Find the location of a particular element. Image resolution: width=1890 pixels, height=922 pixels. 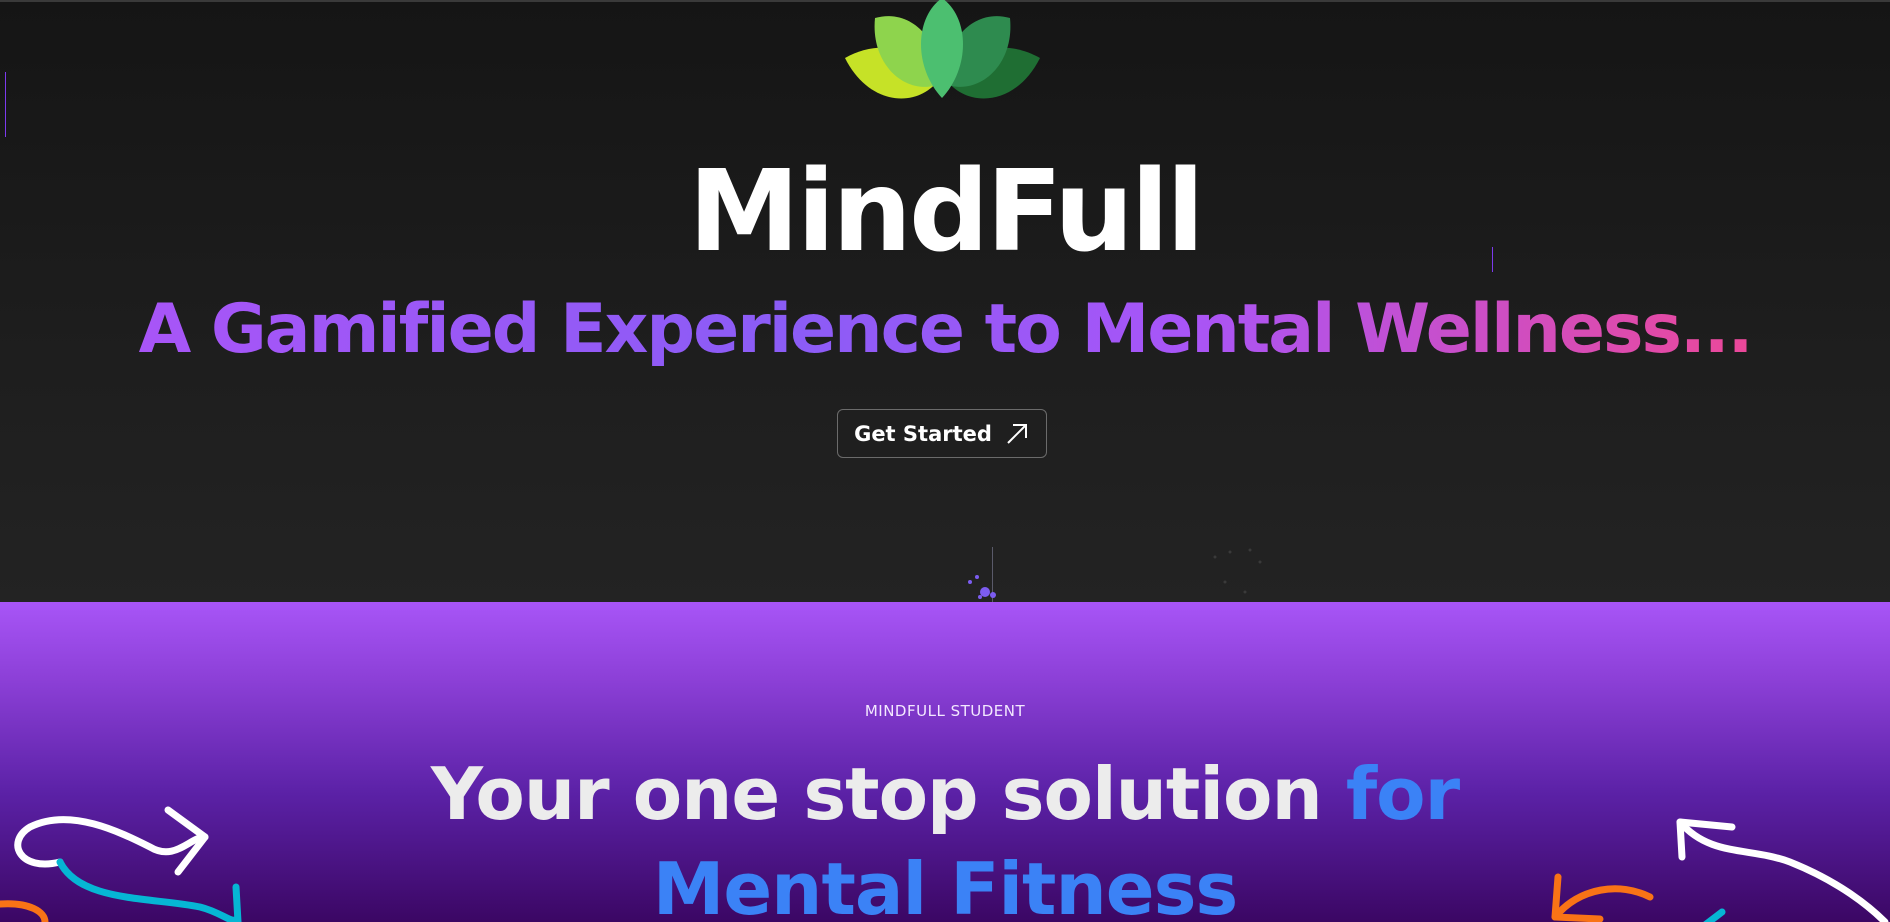

brand-title: MindFull is located at coordinates (946, 212).